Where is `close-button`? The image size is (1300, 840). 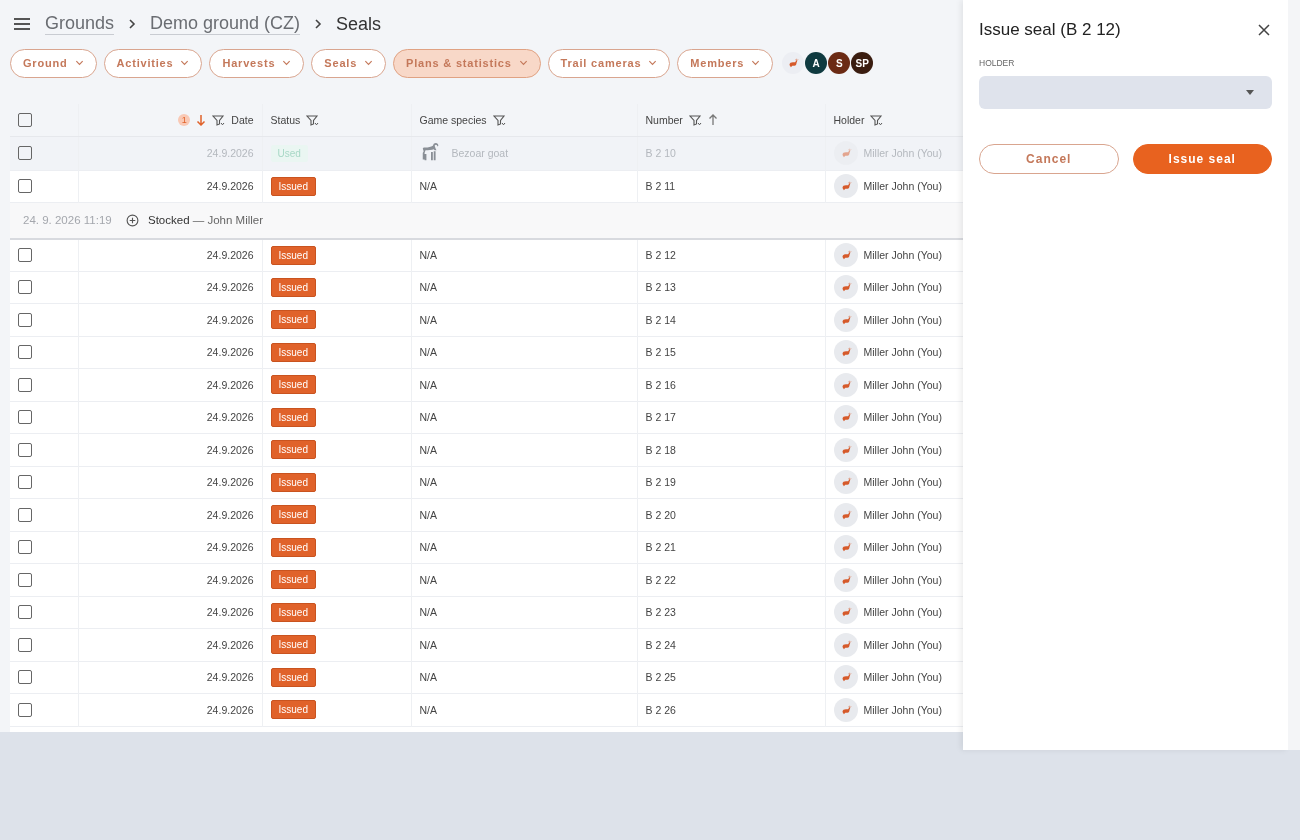 close-button is located at coordinates (1264, 30).